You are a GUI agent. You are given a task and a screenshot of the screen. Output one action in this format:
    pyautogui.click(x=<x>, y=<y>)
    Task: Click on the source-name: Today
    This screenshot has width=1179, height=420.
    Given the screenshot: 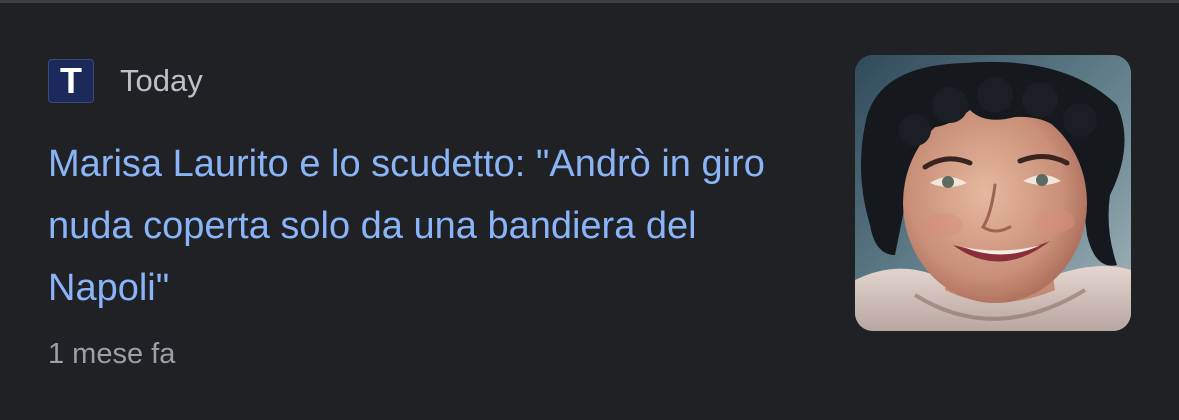 What is the action you would take?
    pyautogui.click(x=161, y=80)
    